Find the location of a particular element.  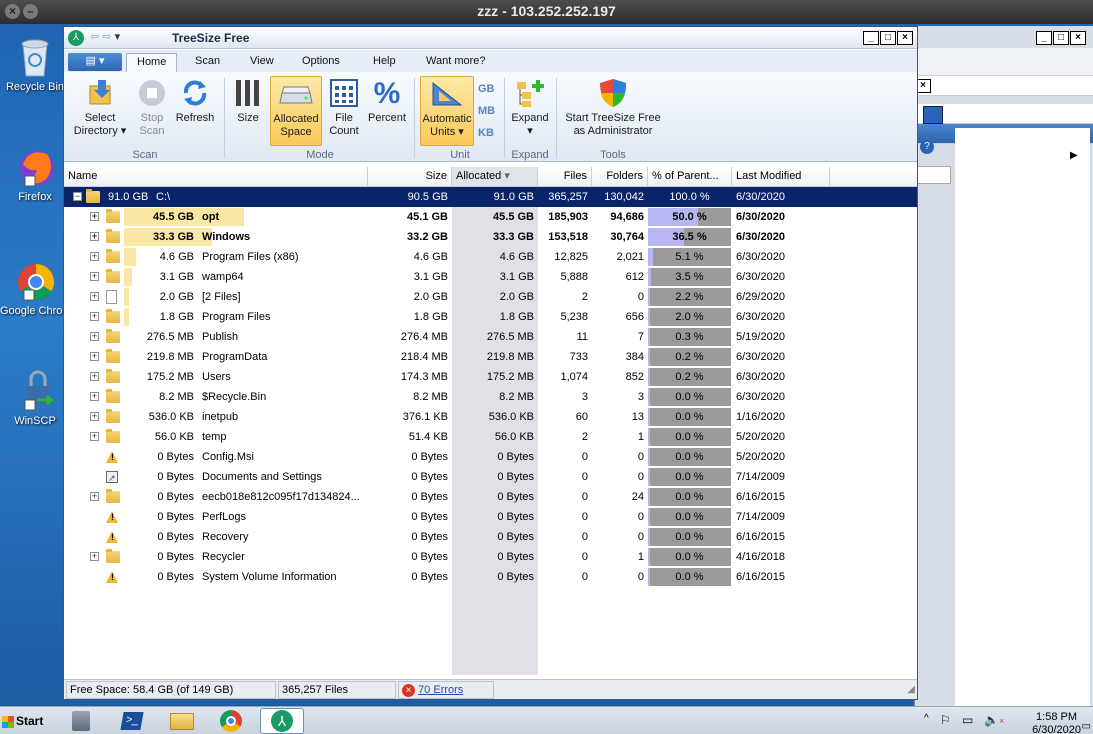

taskbar-treesize: ⅄ is located at coordinates (282, 721).